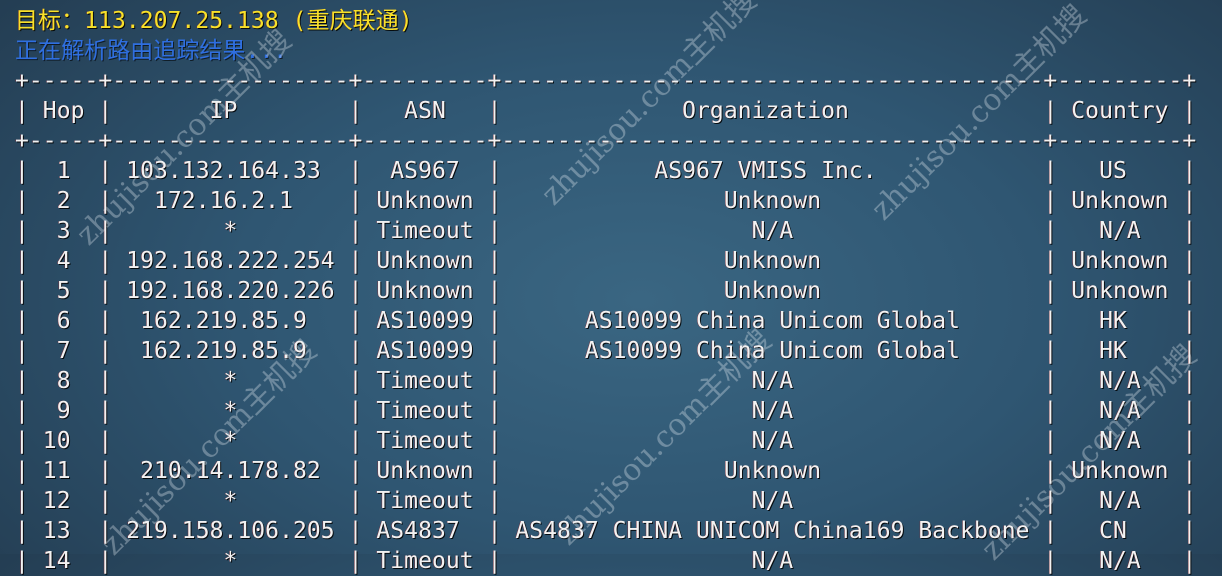 This screenshot has width=1222, height=576. I want to click on table-row: | 12 | * | Timeout | N/A | N/A |, so click(606, 501).